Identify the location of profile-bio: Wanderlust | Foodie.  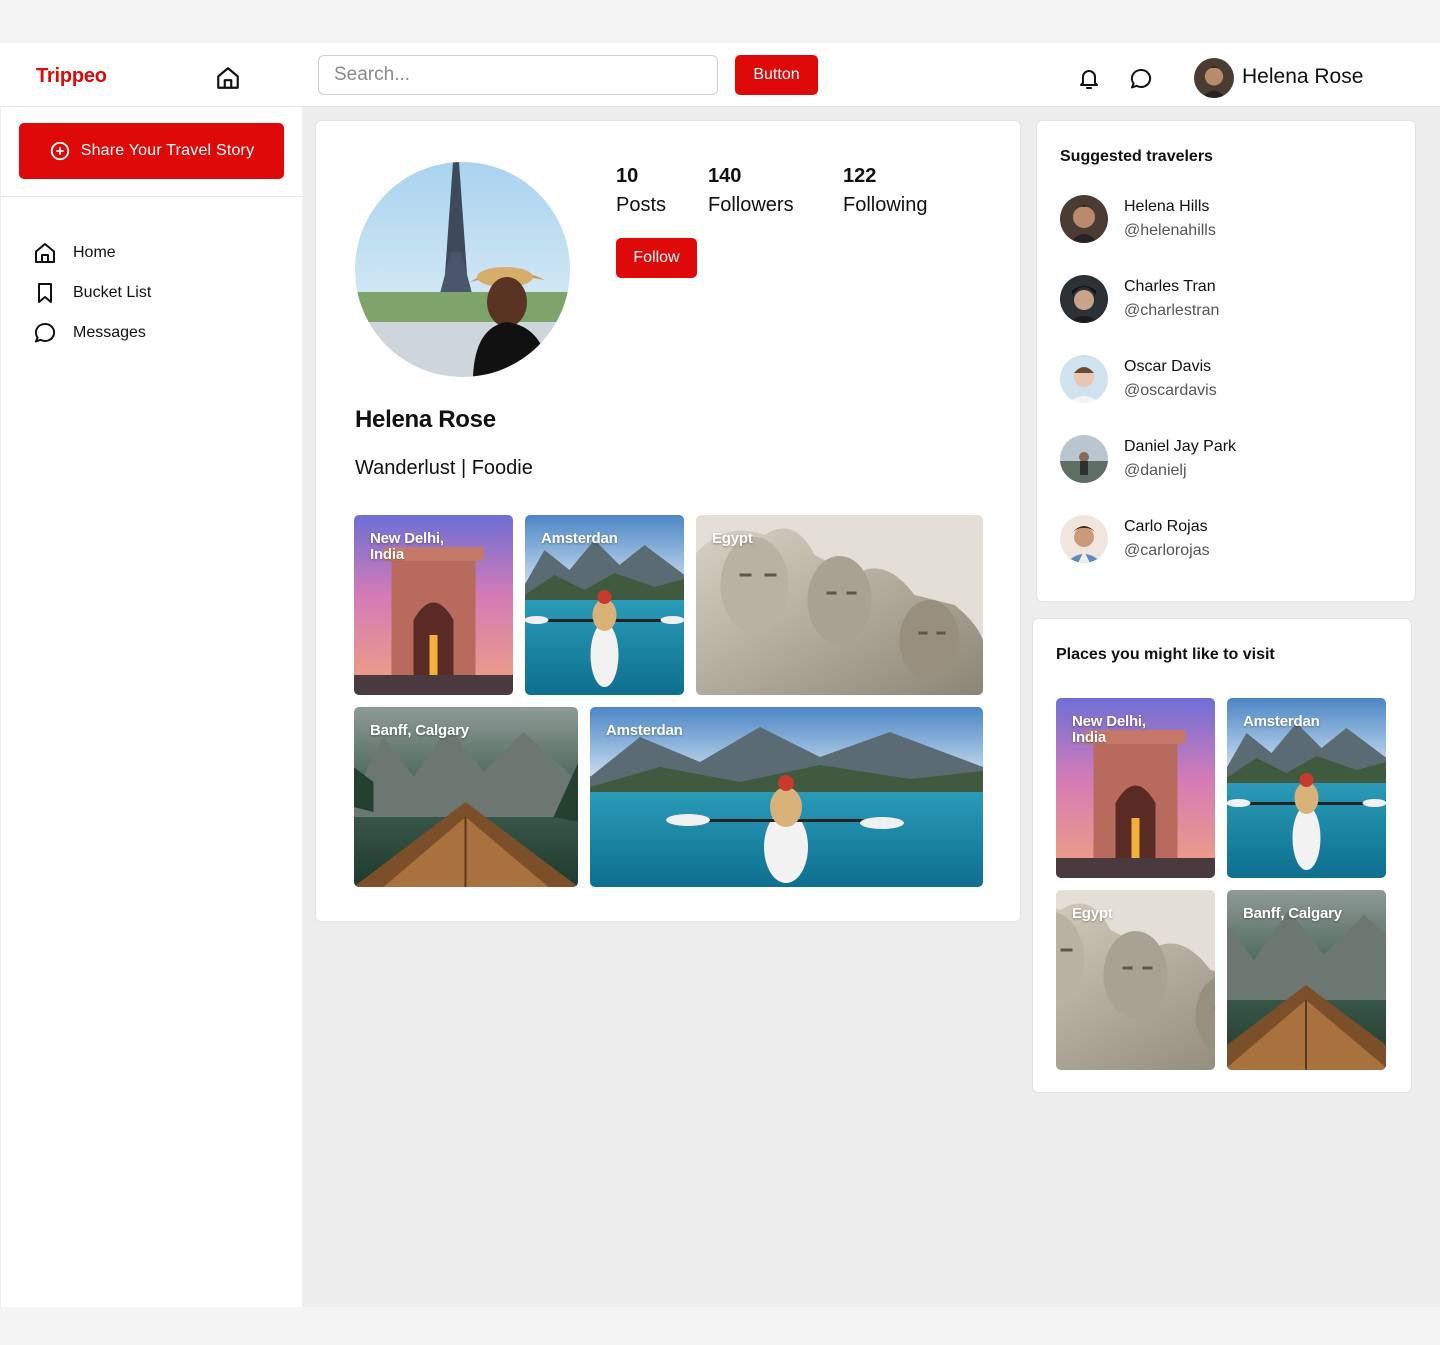
(444, 468).